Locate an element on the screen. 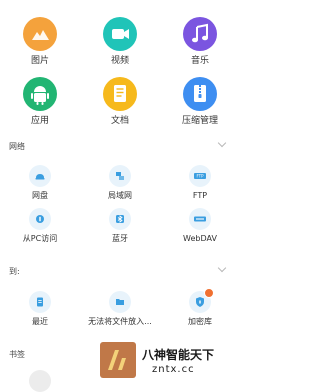 This screenshot has height=392, width=320. shortcut-item-label: 加密库 is located at coordinates (200, 321).